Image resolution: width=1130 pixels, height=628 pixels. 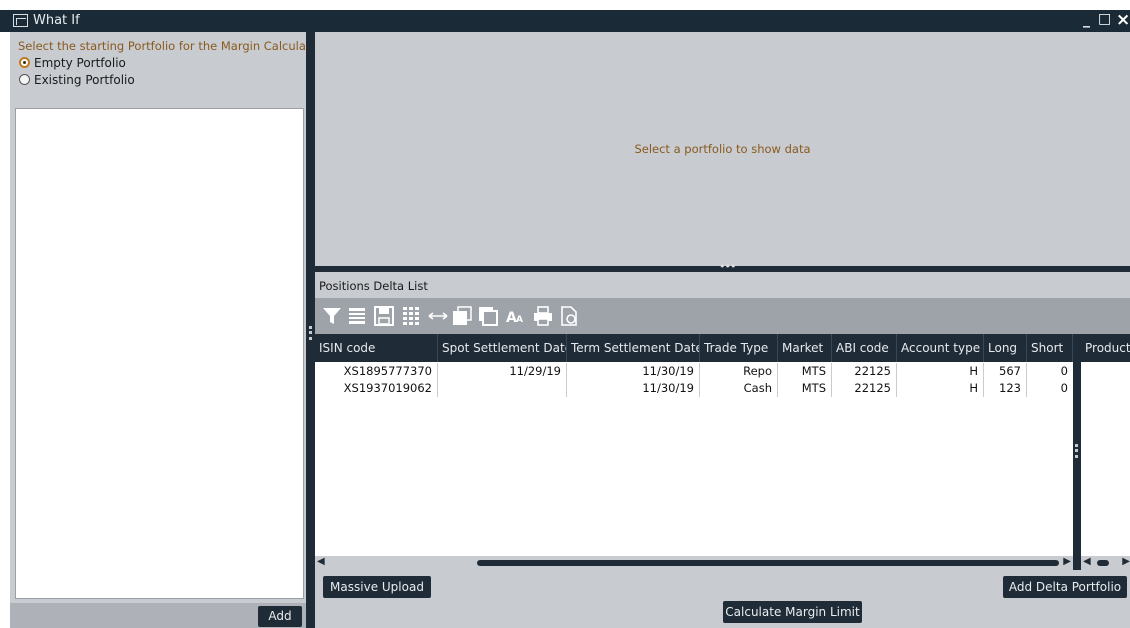 I want to click on list-icon, so click(x=357, y=316).